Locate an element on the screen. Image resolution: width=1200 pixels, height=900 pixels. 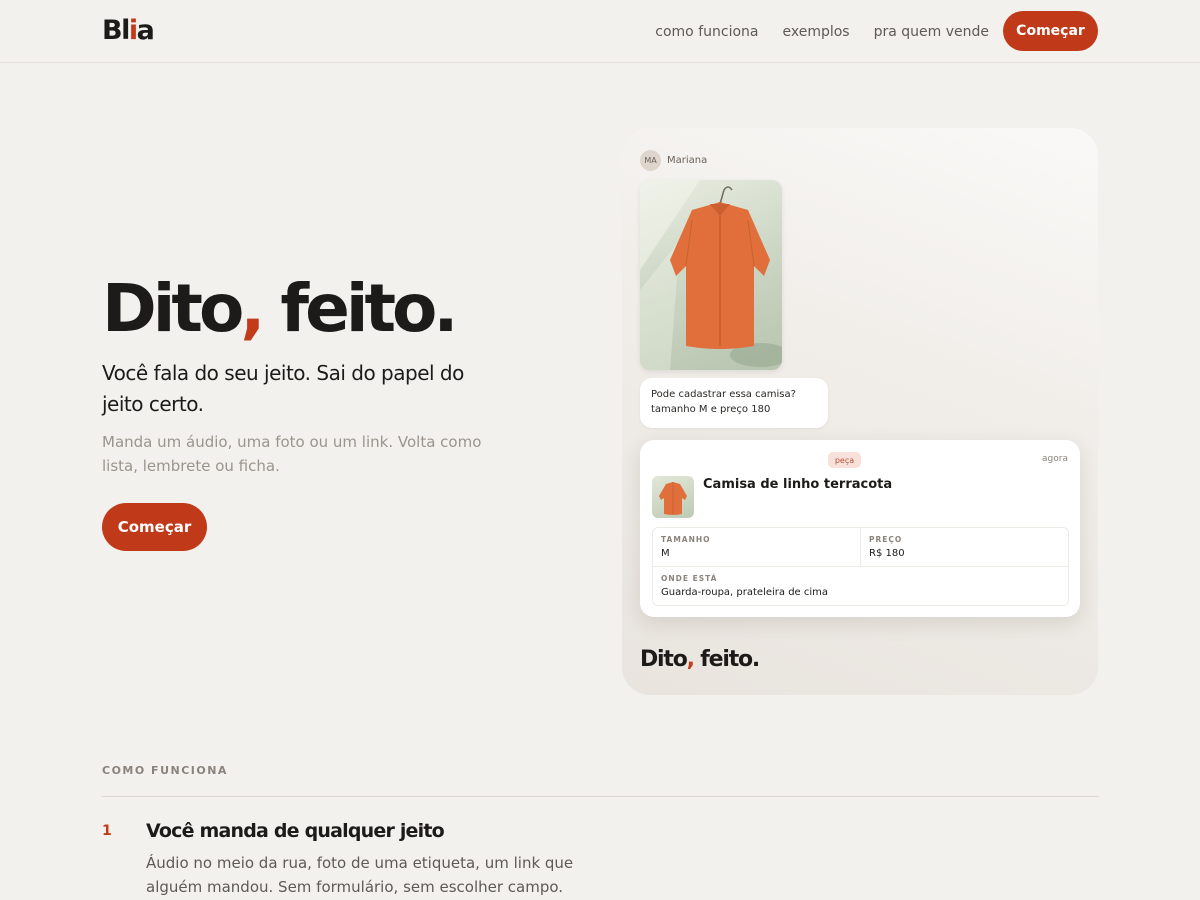
message-sender: MA Mariana is located at coordinates (673, 160).